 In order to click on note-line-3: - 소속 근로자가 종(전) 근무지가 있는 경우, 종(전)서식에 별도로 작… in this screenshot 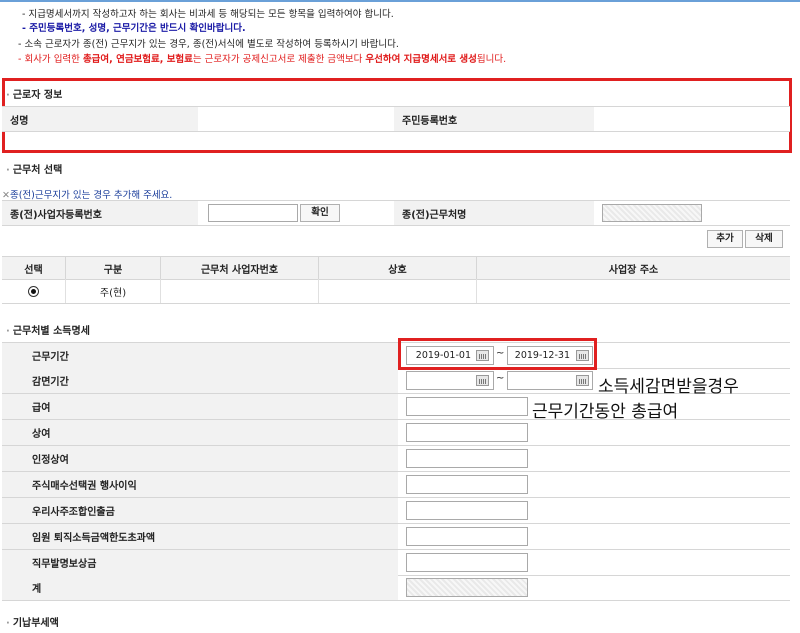, I will do `click(208, 44)`.